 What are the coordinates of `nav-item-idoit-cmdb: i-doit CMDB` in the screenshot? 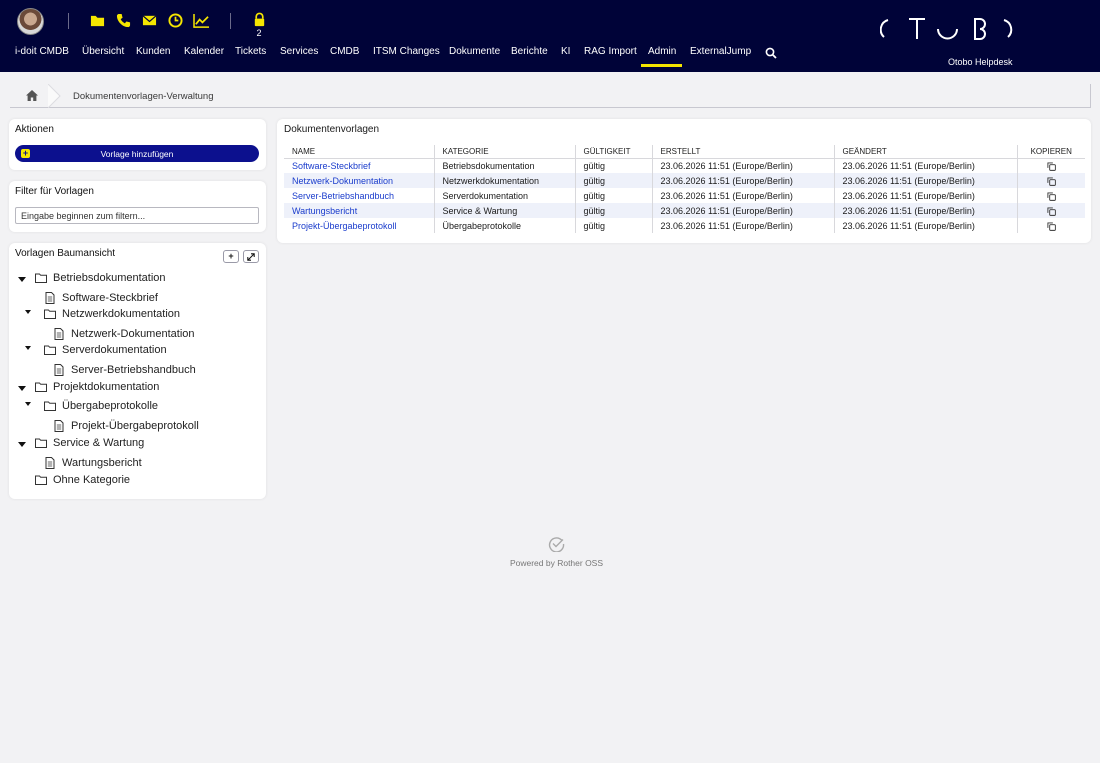 It's located at (42, 51).